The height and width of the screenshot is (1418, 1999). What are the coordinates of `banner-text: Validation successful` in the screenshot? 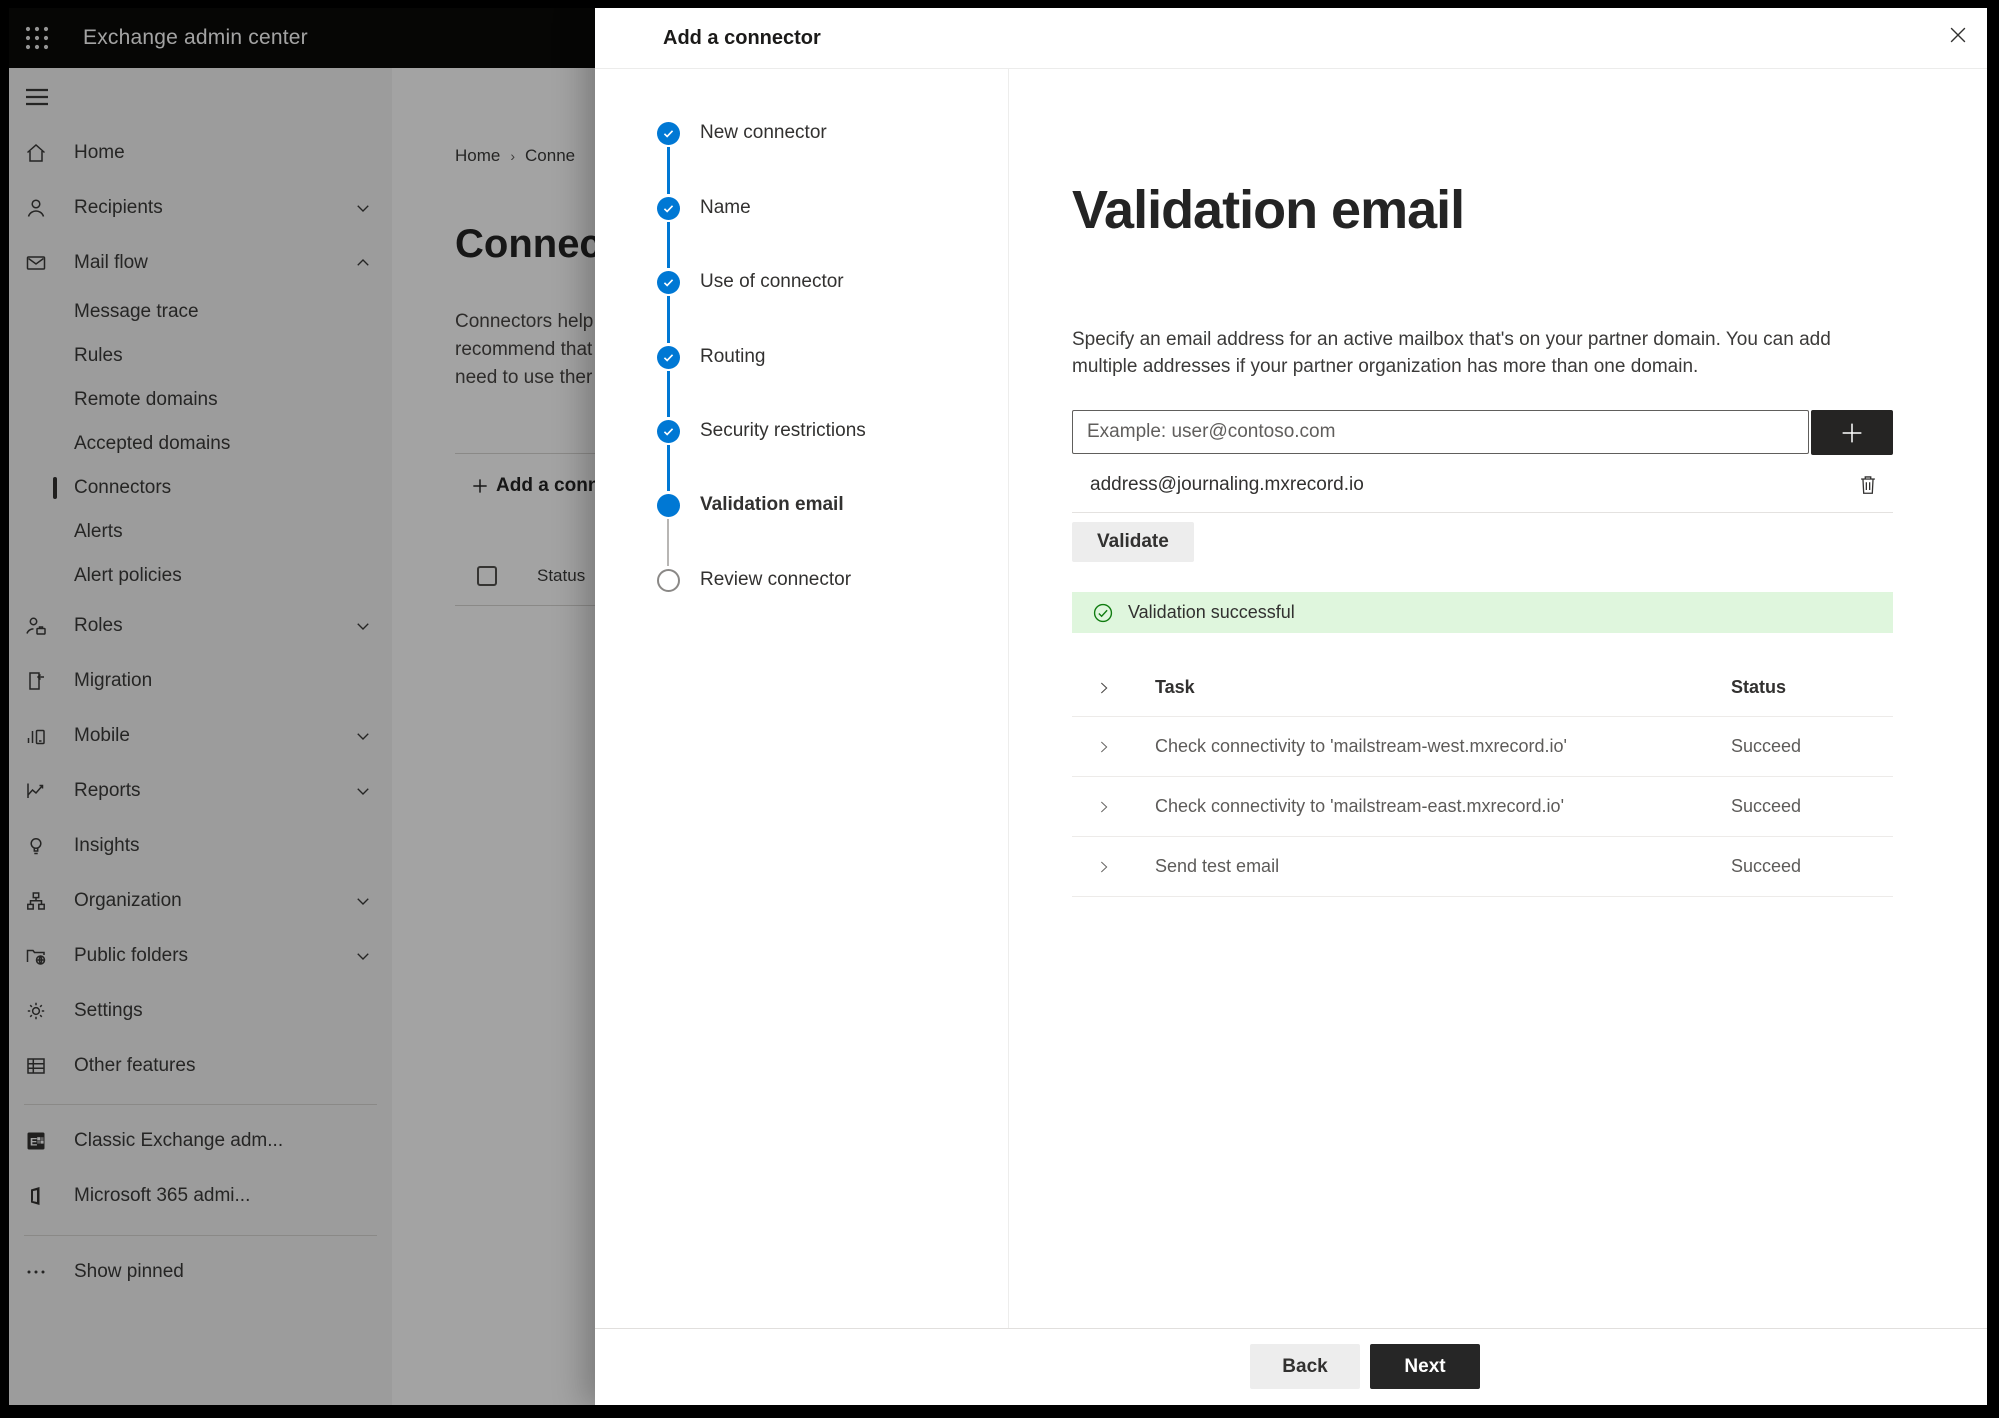 It's located at (1211, 612).